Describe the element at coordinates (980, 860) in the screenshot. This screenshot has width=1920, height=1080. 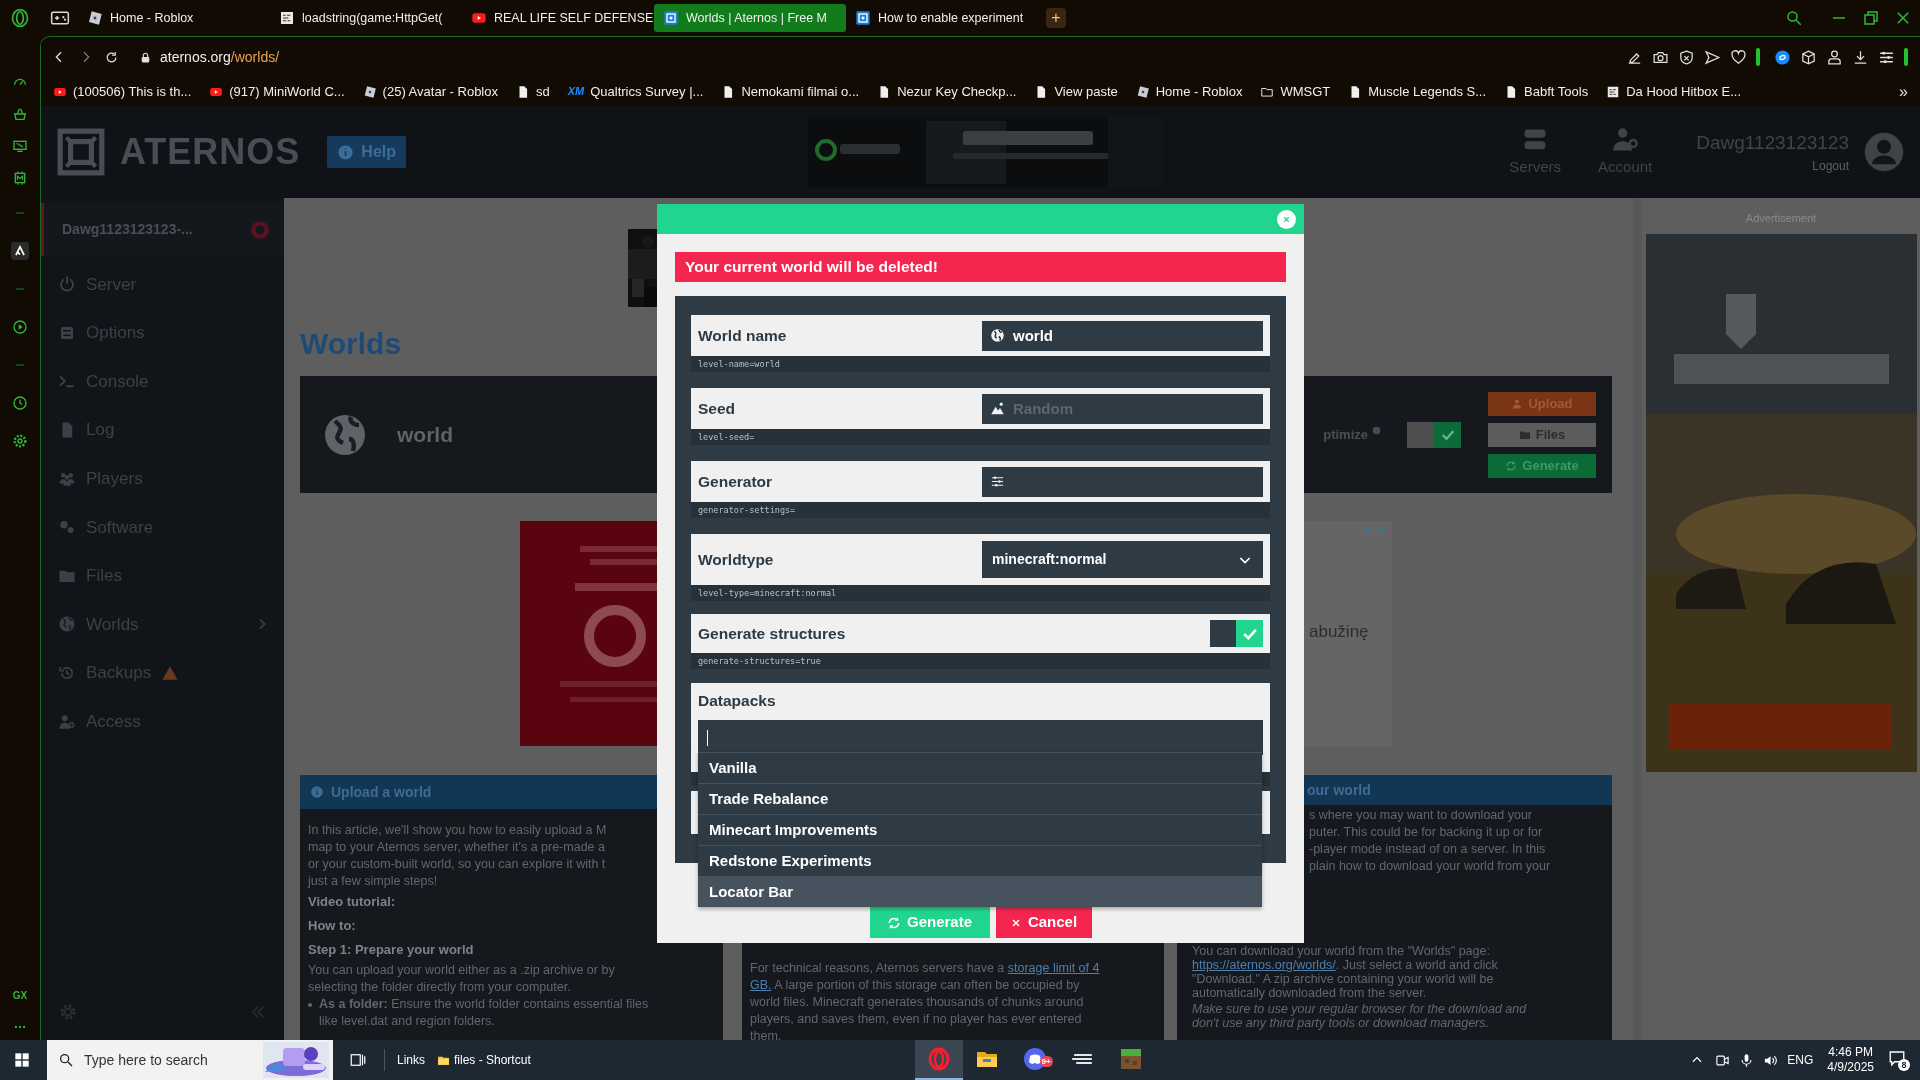
I see `dropdown-option: Redstone Experiments` at that location.